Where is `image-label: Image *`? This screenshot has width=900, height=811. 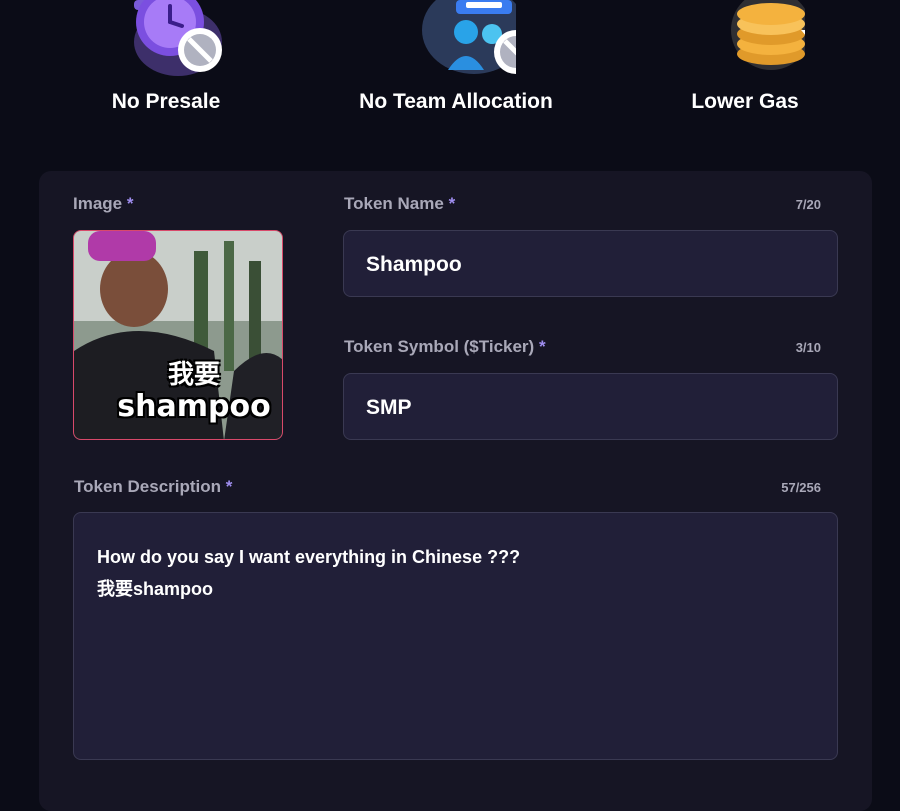
image-label: Image * is located at coordinates (103, 204).